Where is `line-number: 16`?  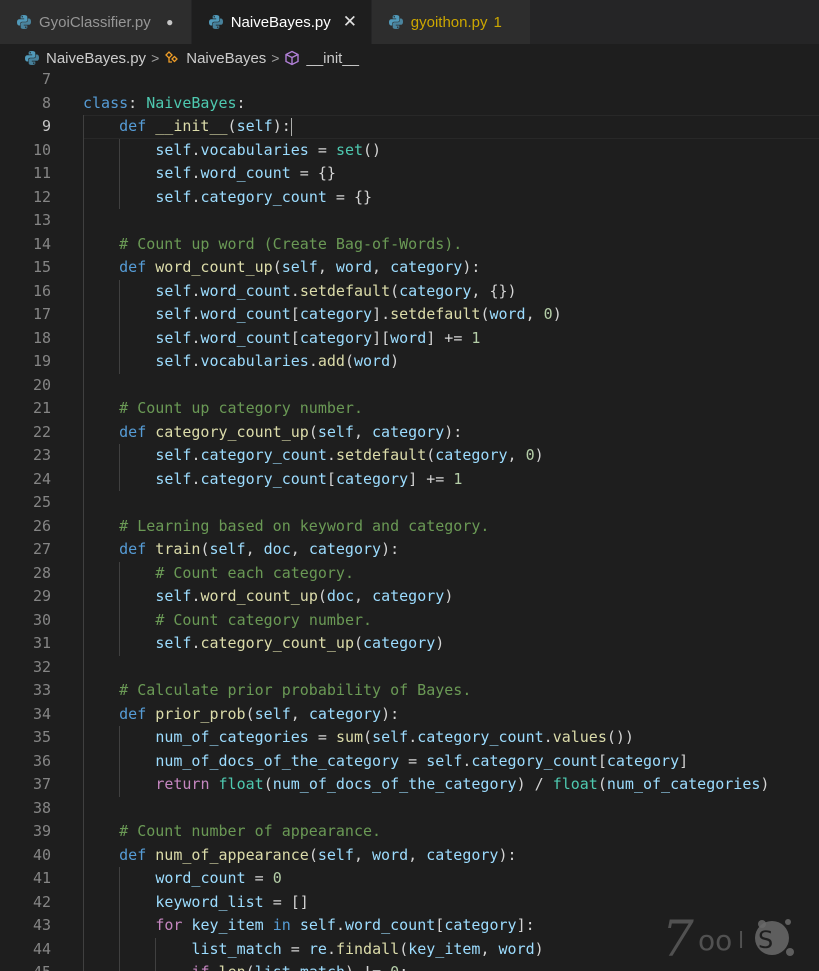
line-number: 16 is located at coordinates (41, 290).